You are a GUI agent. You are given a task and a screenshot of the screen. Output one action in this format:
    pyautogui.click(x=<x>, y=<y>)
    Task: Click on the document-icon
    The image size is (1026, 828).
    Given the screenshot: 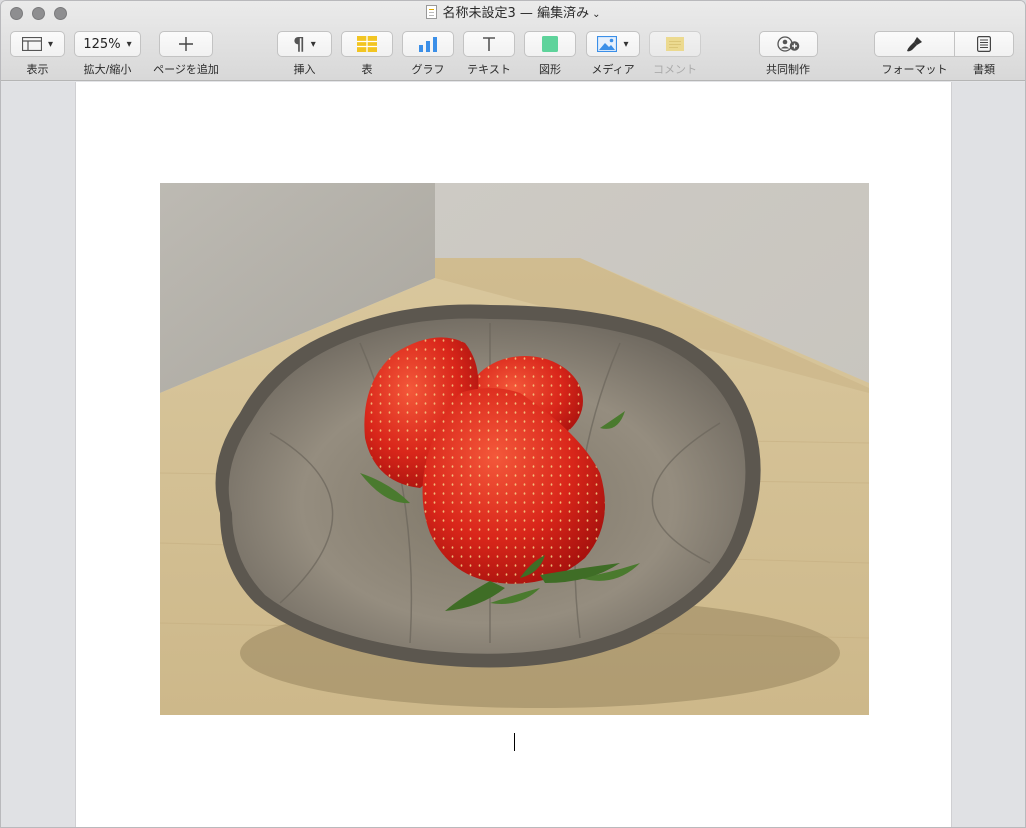 What is the action you would take?
    pyautogui.click(x=431, y=12)
    